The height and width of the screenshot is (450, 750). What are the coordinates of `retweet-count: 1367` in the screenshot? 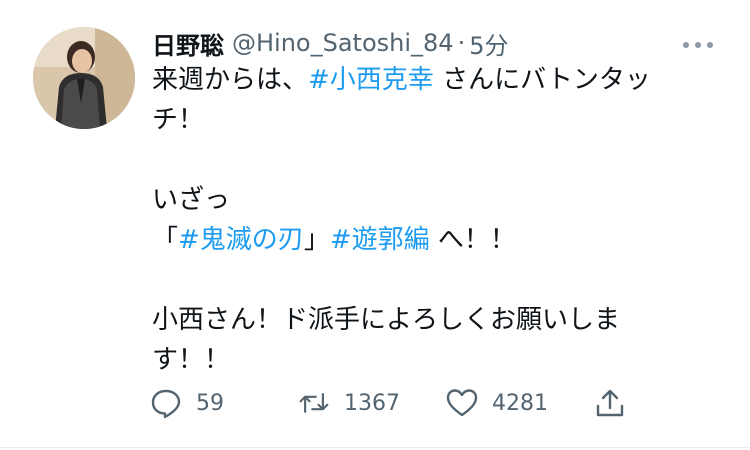 It's located at (372, 403).